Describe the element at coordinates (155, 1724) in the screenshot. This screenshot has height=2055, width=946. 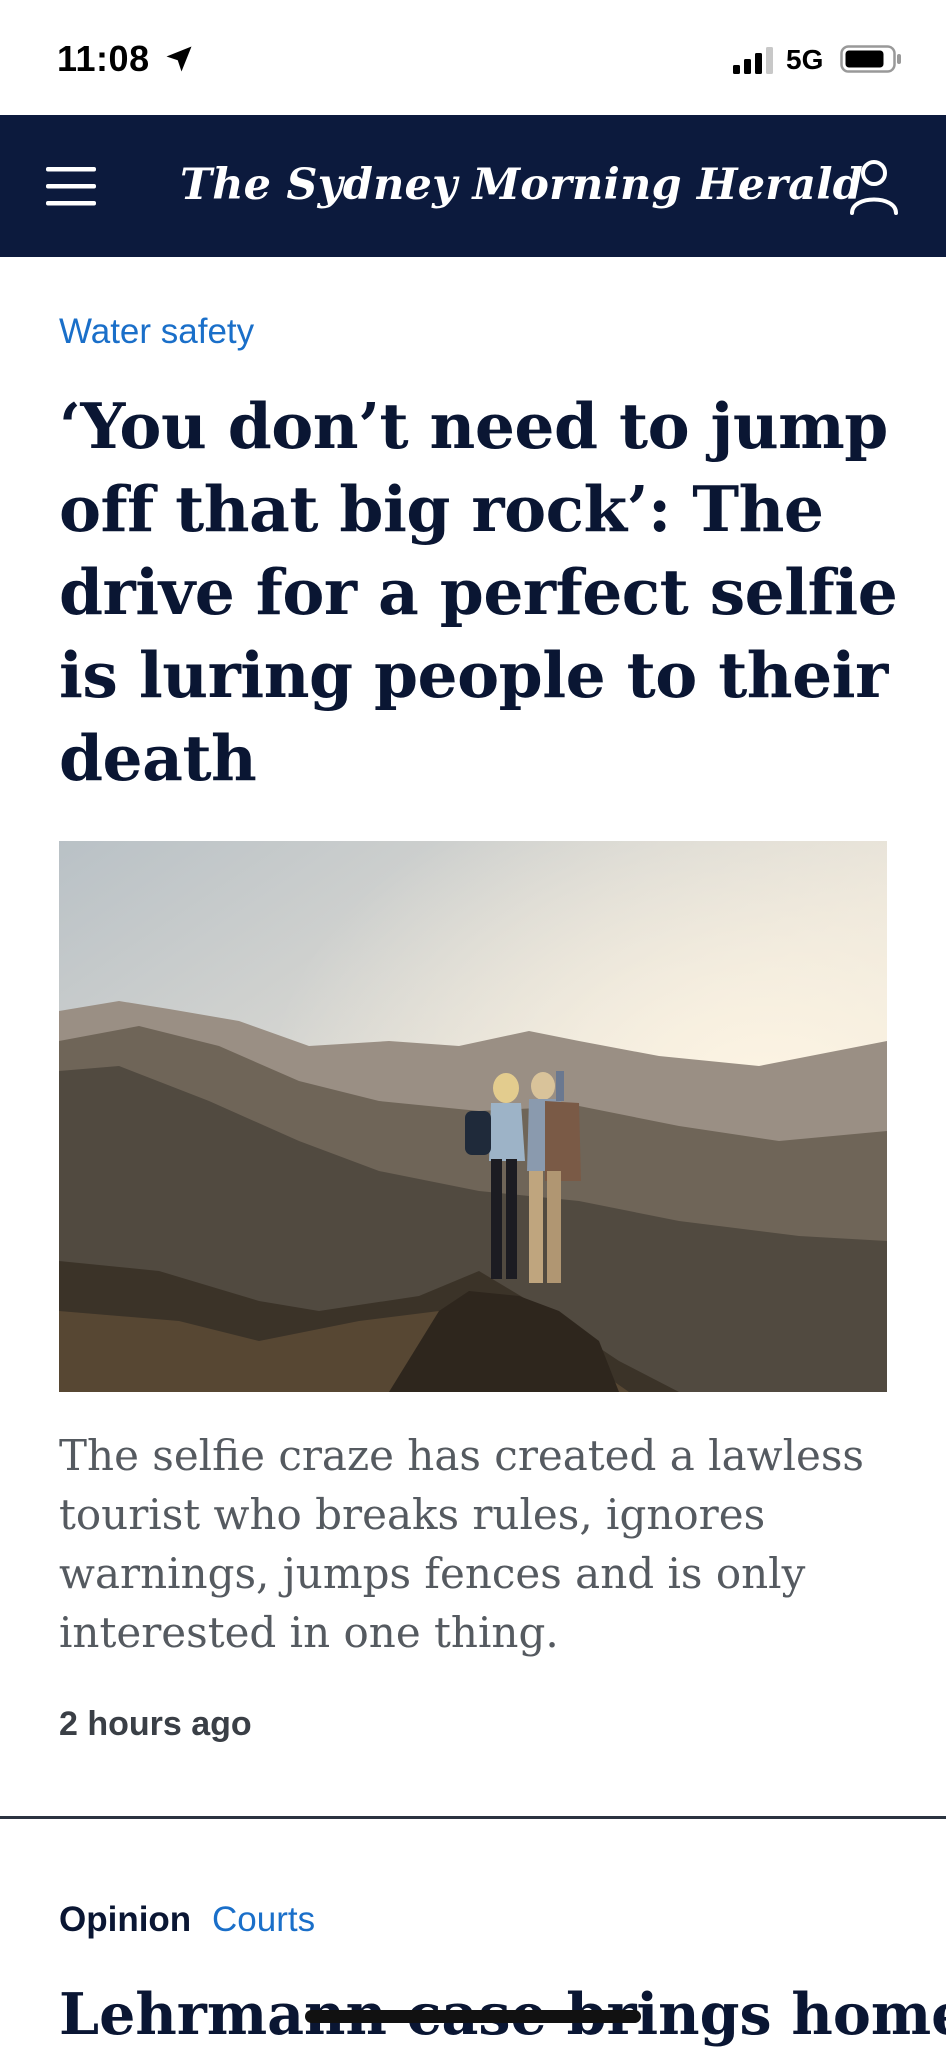
I see `article-timestamp: 2 hours ago` at that location.